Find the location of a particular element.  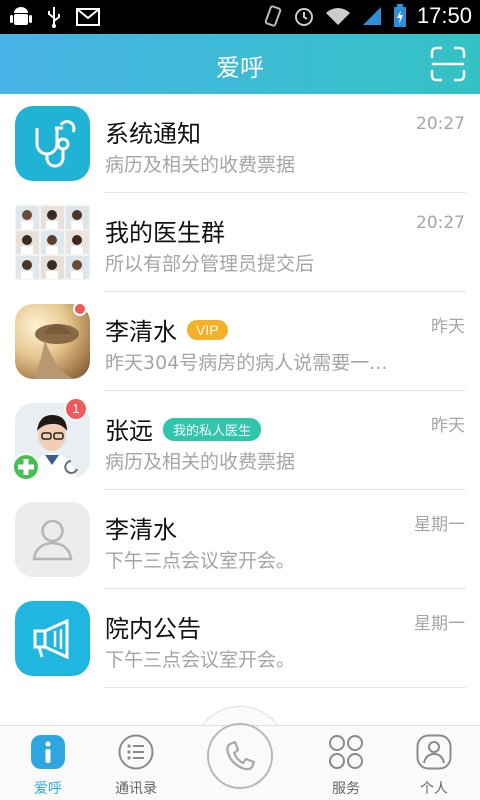

page-title: 爱呼 is located at coordinates (240, 68).